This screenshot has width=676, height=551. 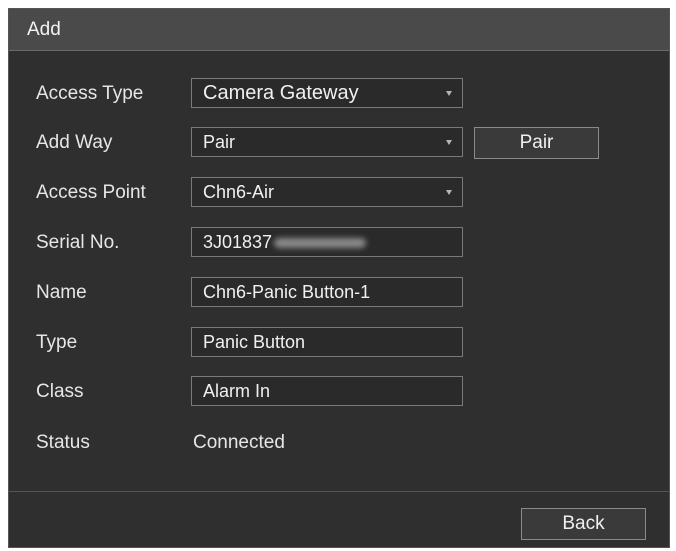 I want to click on serial-value-wrap: 3J01837, so click(x=285, y=242).